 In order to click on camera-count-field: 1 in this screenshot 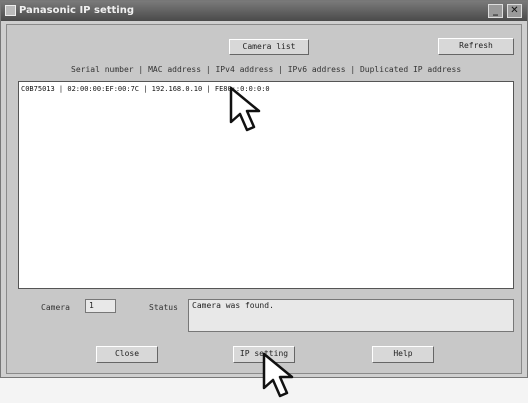, I will do `click(100, 306)`.